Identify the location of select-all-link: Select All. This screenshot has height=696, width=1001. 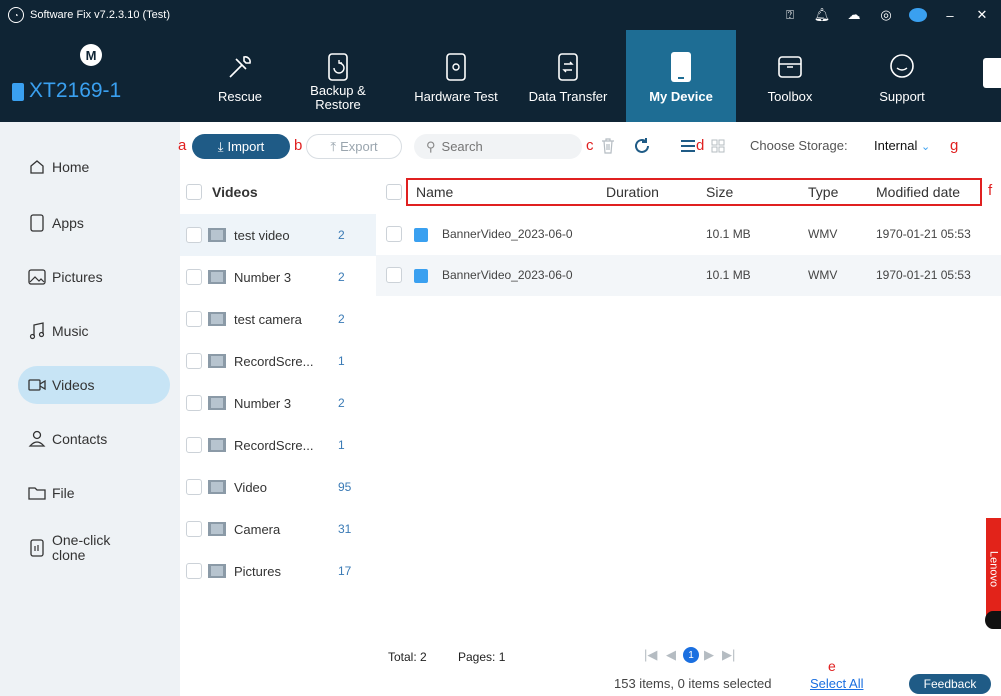
(836, 683).